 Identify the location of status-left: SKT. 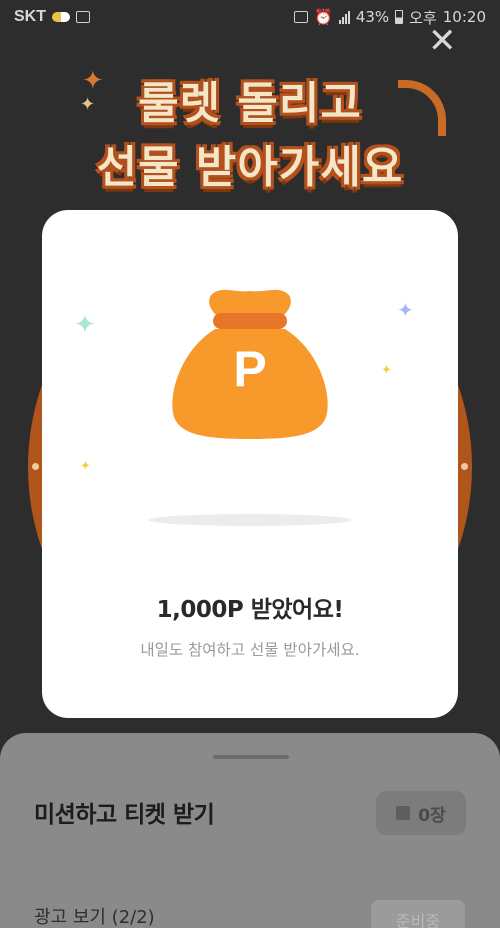
(52, 17).